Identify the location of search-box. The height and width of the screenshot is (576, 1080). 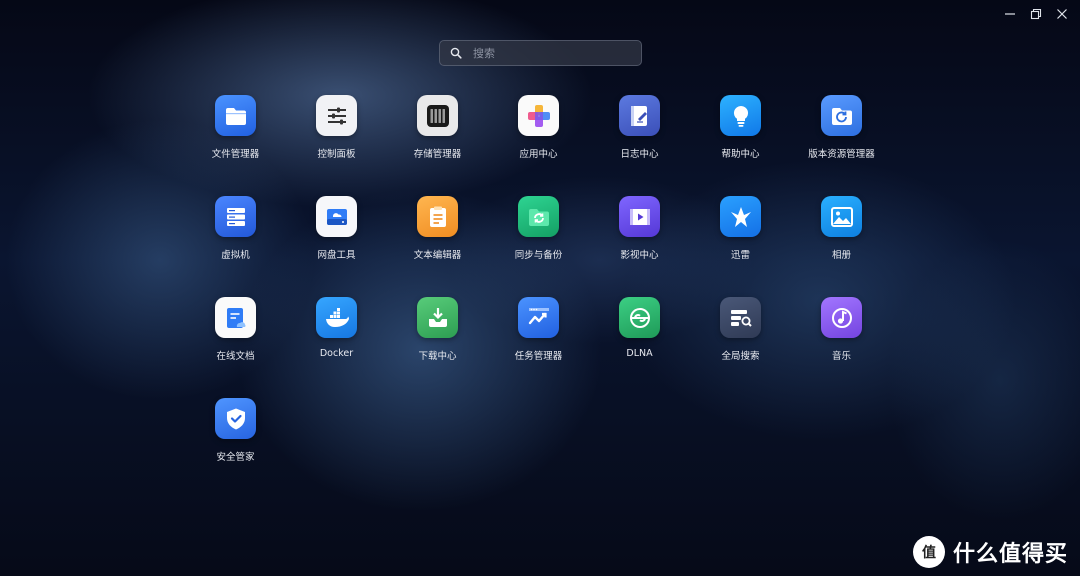
(540, 53).